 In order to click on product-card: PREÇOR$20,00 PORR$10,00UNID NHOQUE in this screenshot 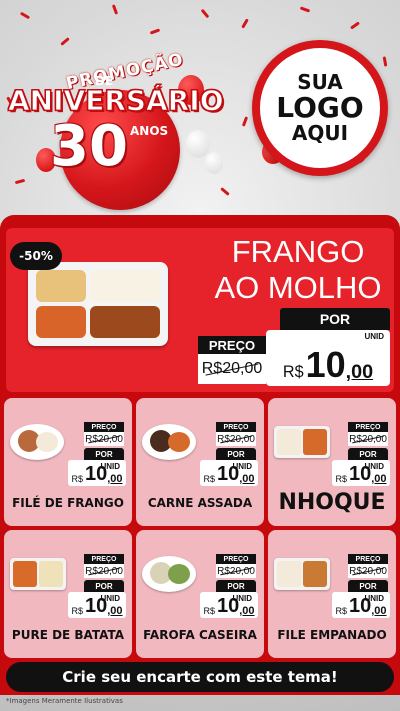, I will do `click(332, 462)`.